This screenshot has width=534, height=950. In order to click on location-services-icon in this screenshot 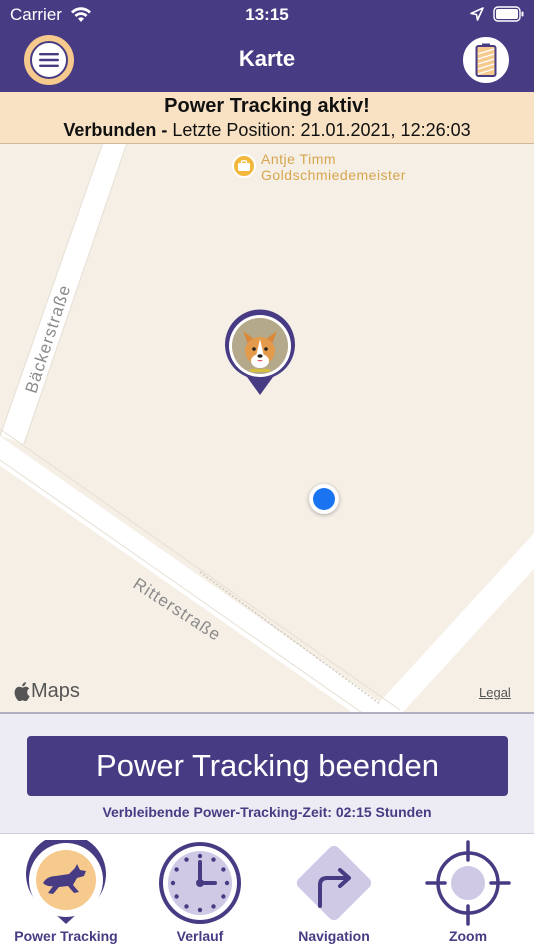, I will do `click(477, 14)`.